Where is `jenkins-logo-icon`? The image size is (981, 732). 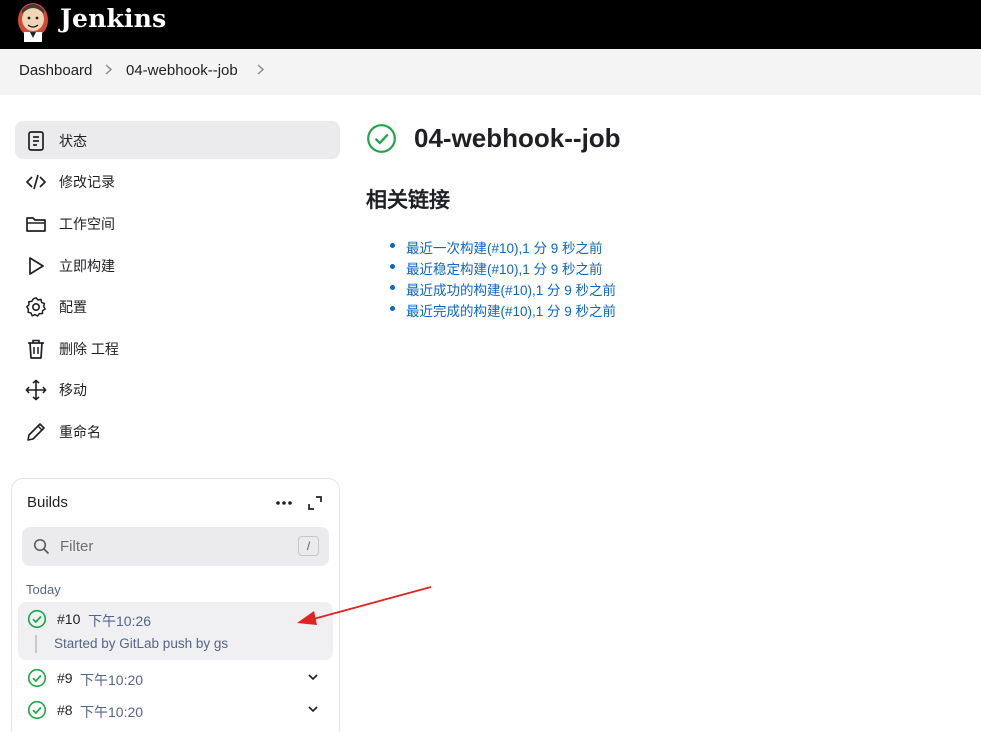 jenkins-logo-icon is located at coordinates (33, 21).